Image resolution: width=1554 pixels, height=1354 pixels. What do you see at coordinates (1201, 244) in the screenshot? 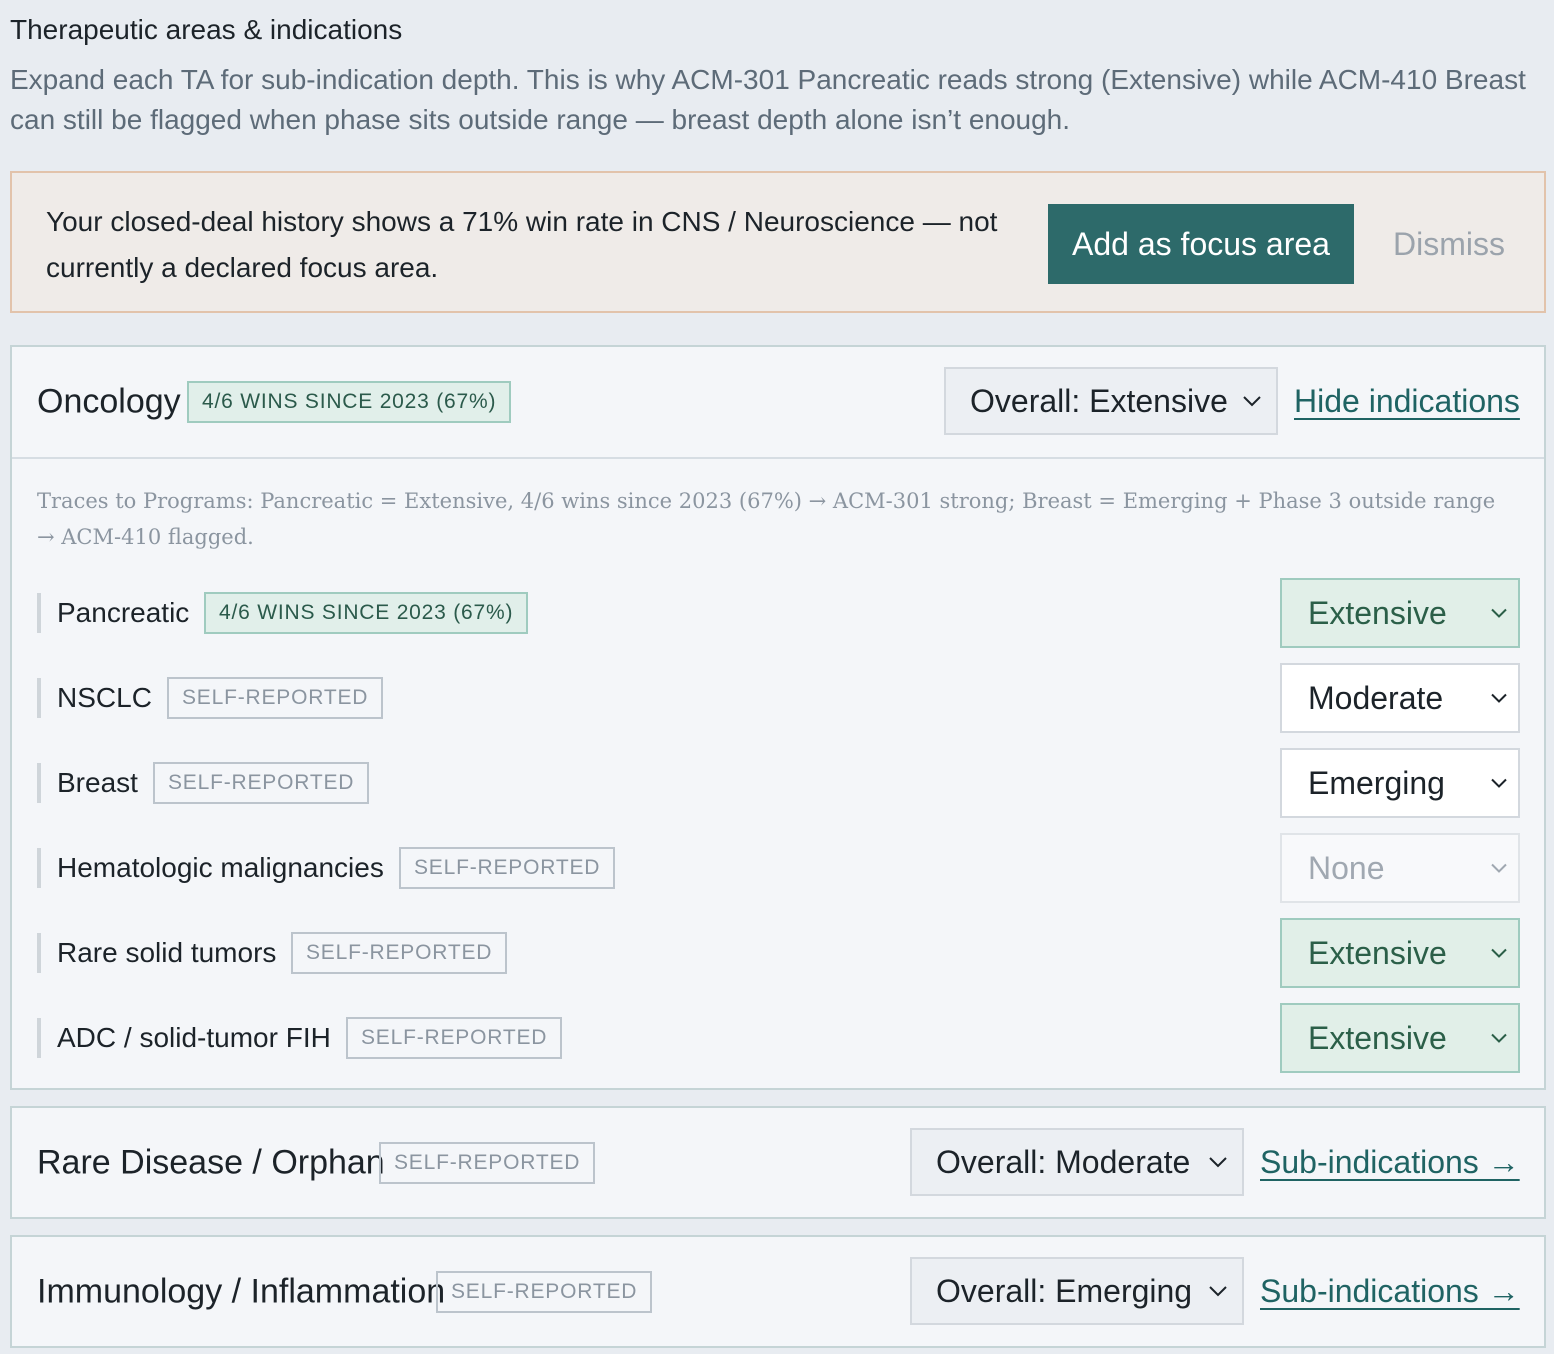
I see `add-focus-area-button: Add as focus area` at bounding box center [1201, 244].